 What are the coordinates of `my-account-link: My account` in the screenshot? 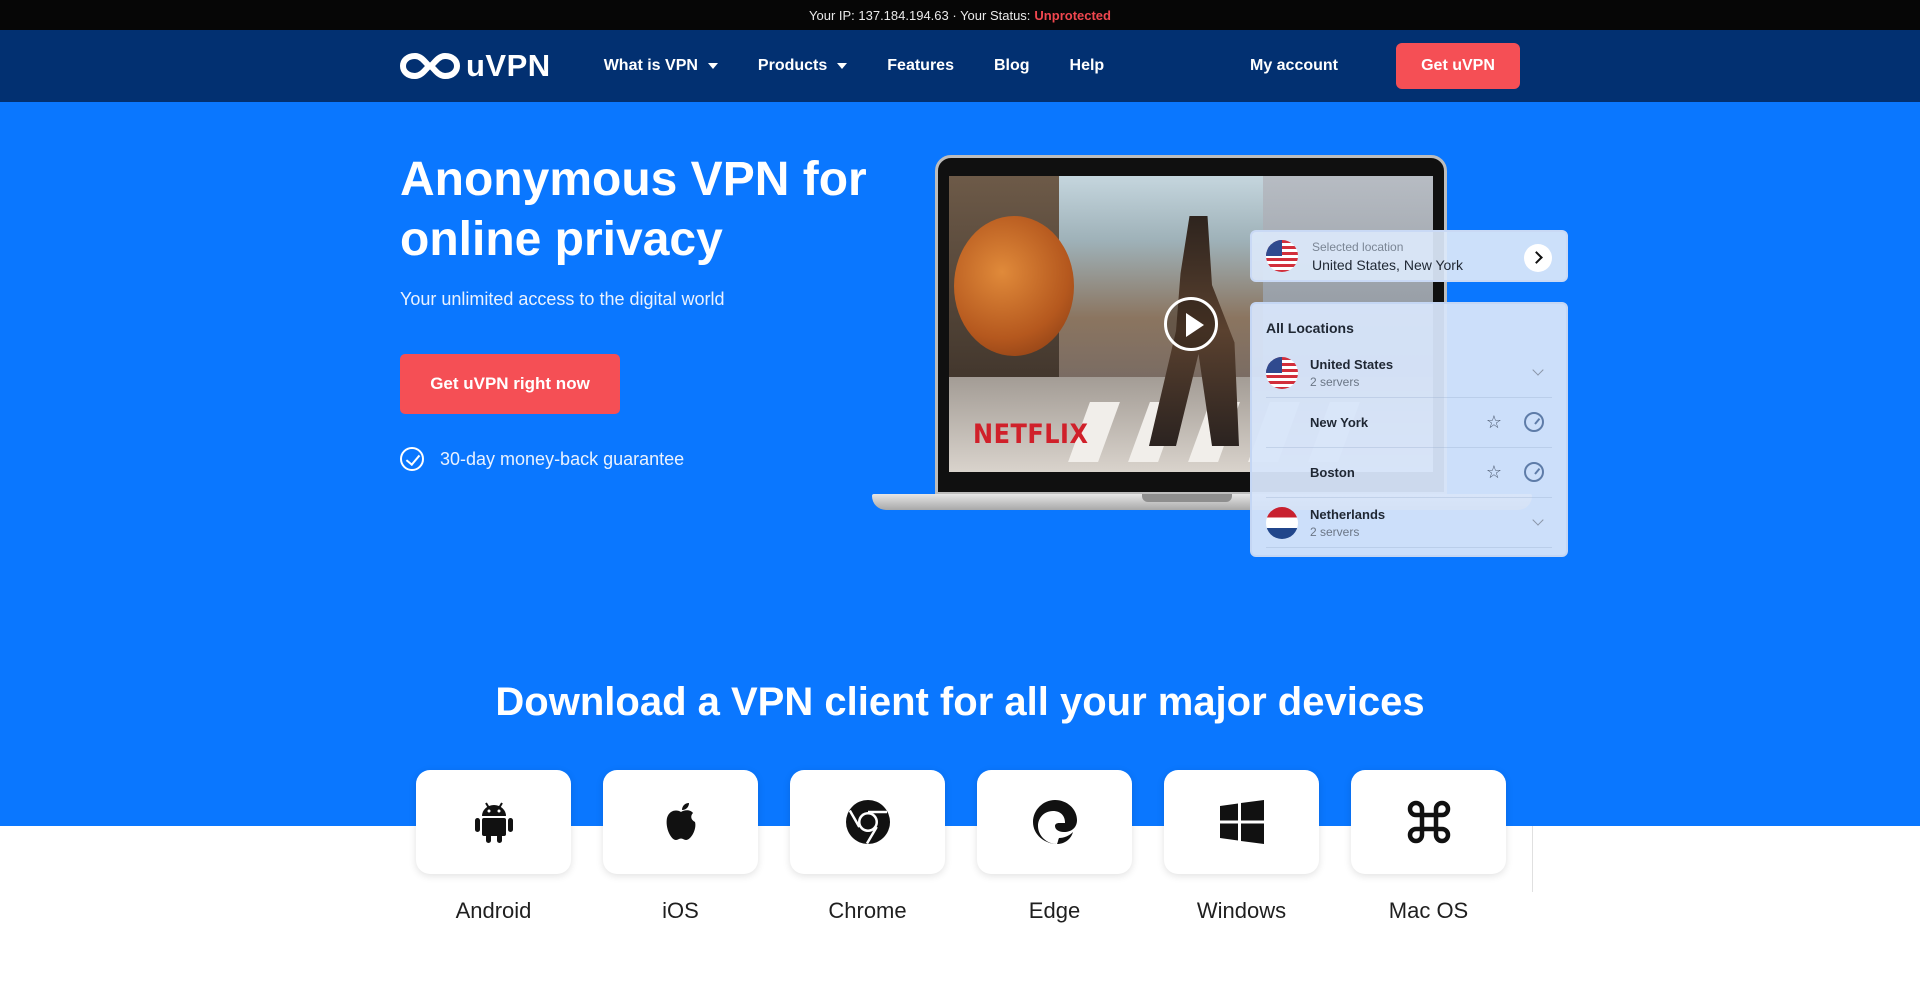 It's located at (1294, 66).